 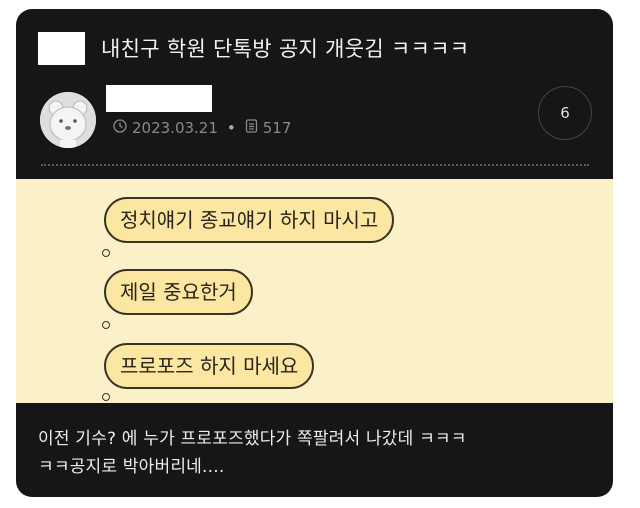 I want to click on clock-icon, so click(x=120, y=128).